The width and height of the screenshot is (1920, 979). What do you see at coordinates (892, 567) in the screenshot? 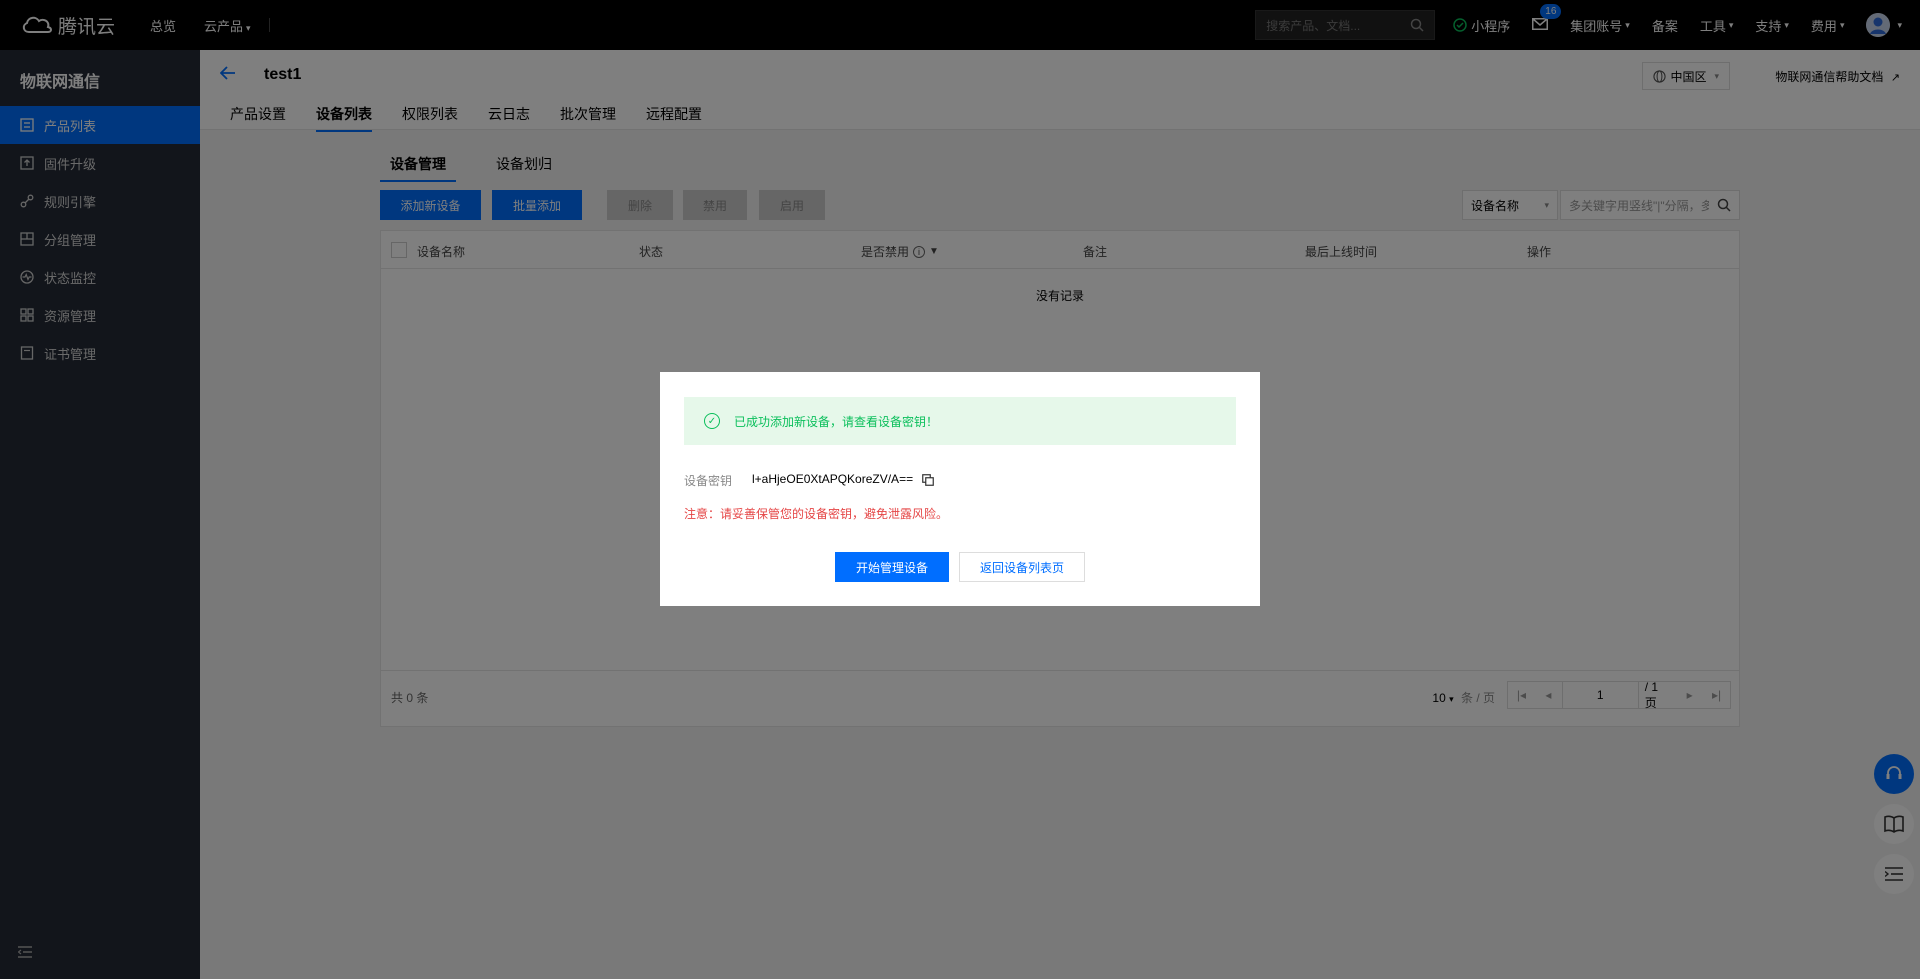
I see `start-manage-device-button: 开始管理设备` at bounding box center [892, 567].